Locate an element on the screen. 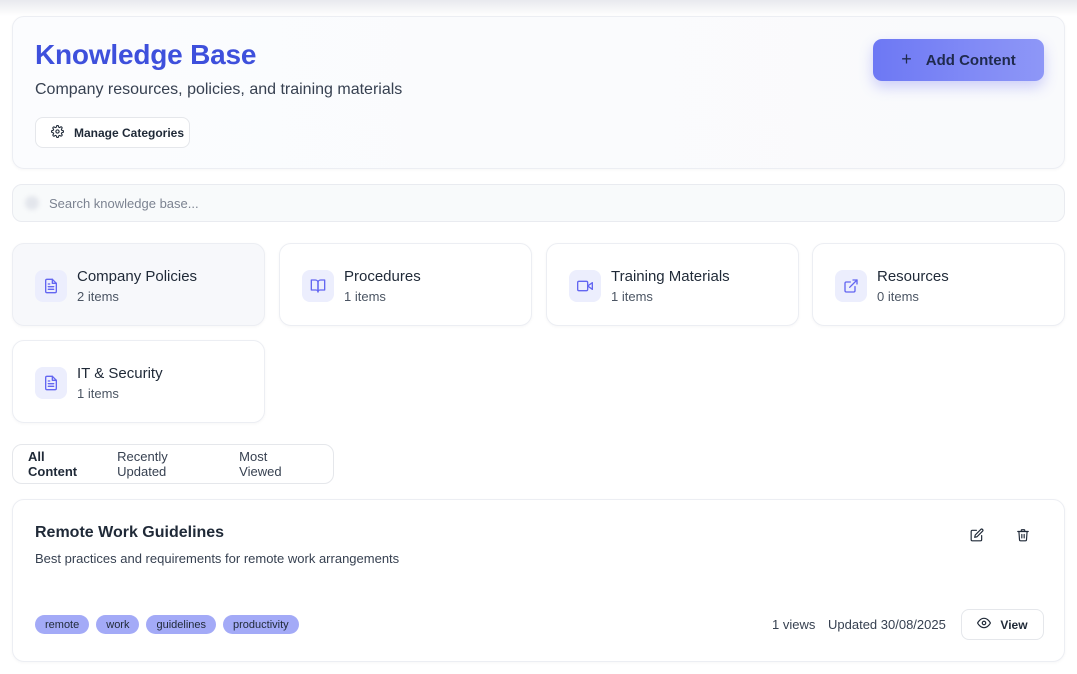 This screenshot has height=674, width=1077. add-content-label: Add Content is located at coordinates (970, 60).